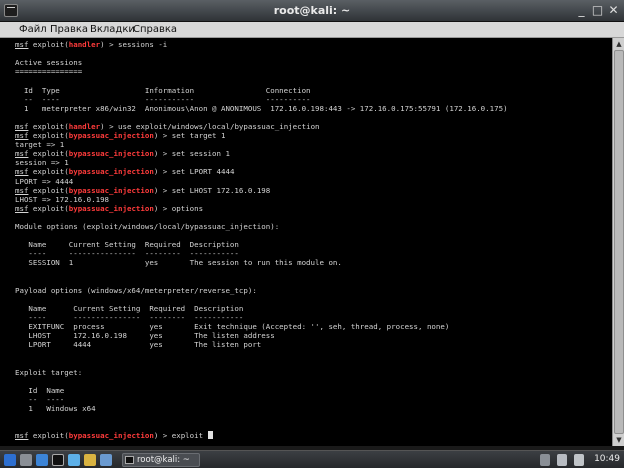  I want to click on terminal-text: -- ----, so click(40, 399).